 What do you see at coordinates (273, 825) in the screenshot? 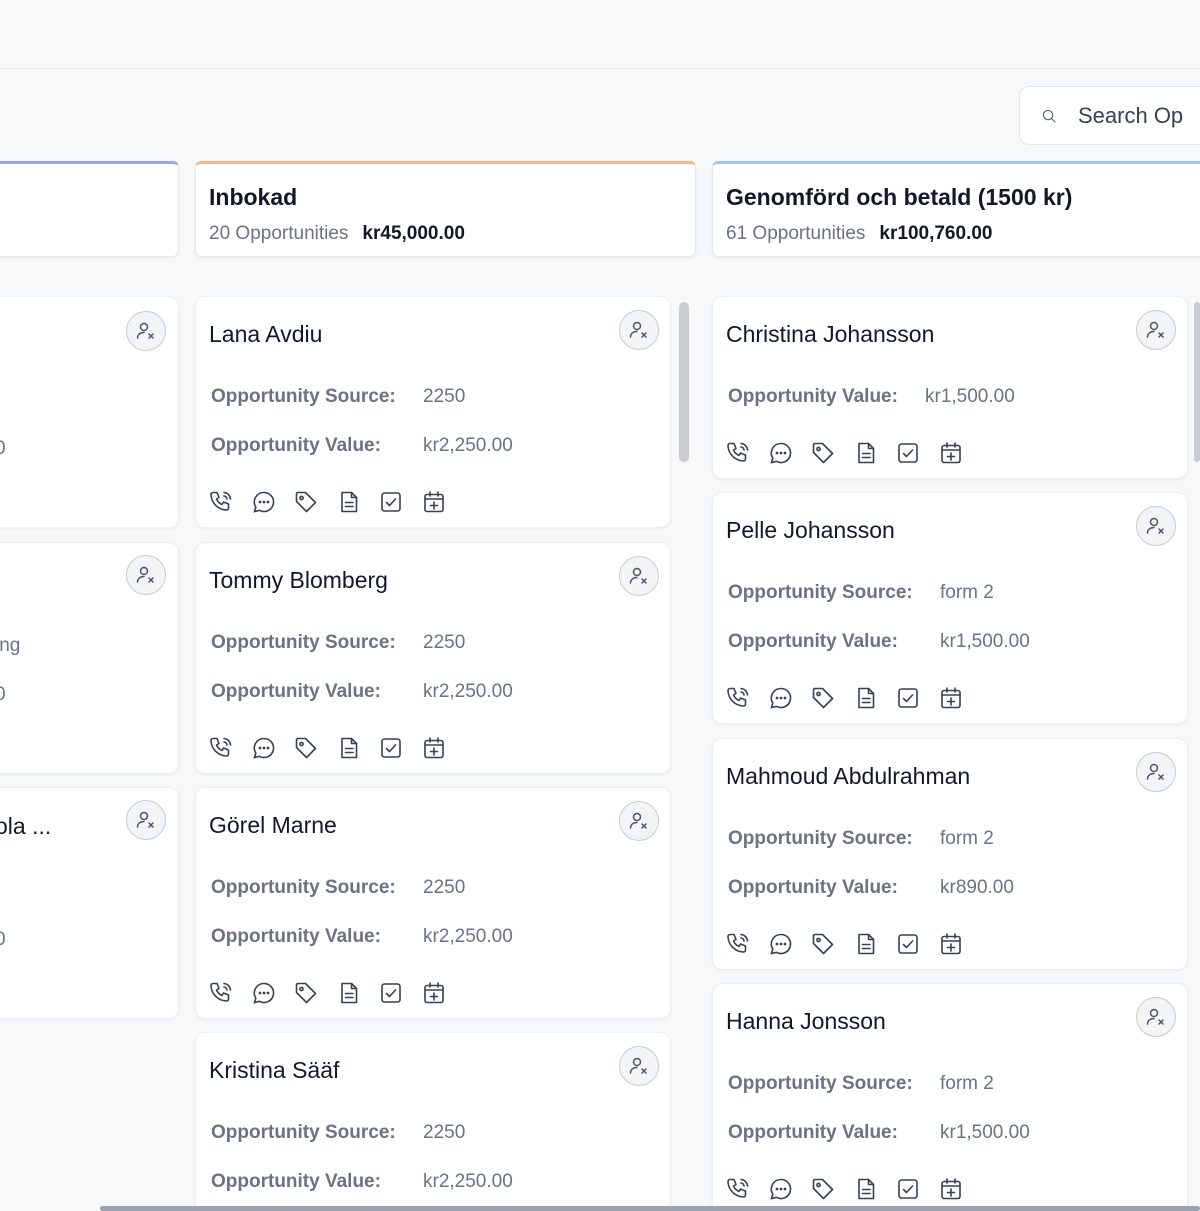
I see `contact-name: Görel Marne` at bounding box center [273, 825].